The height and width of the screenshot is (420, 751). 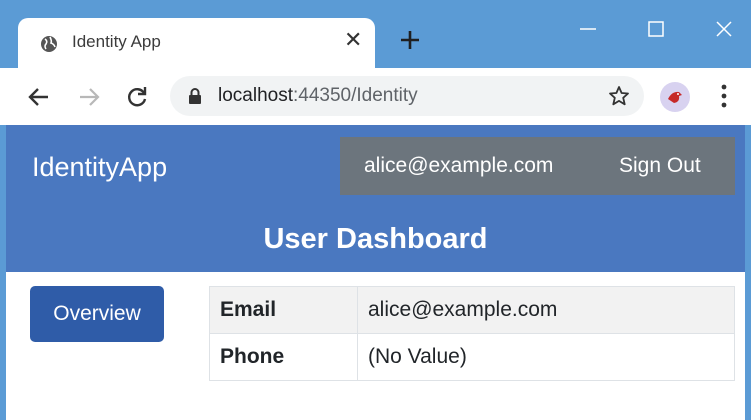 I want to click on table-row: Phone (No Value), so click(x=472, y=357).